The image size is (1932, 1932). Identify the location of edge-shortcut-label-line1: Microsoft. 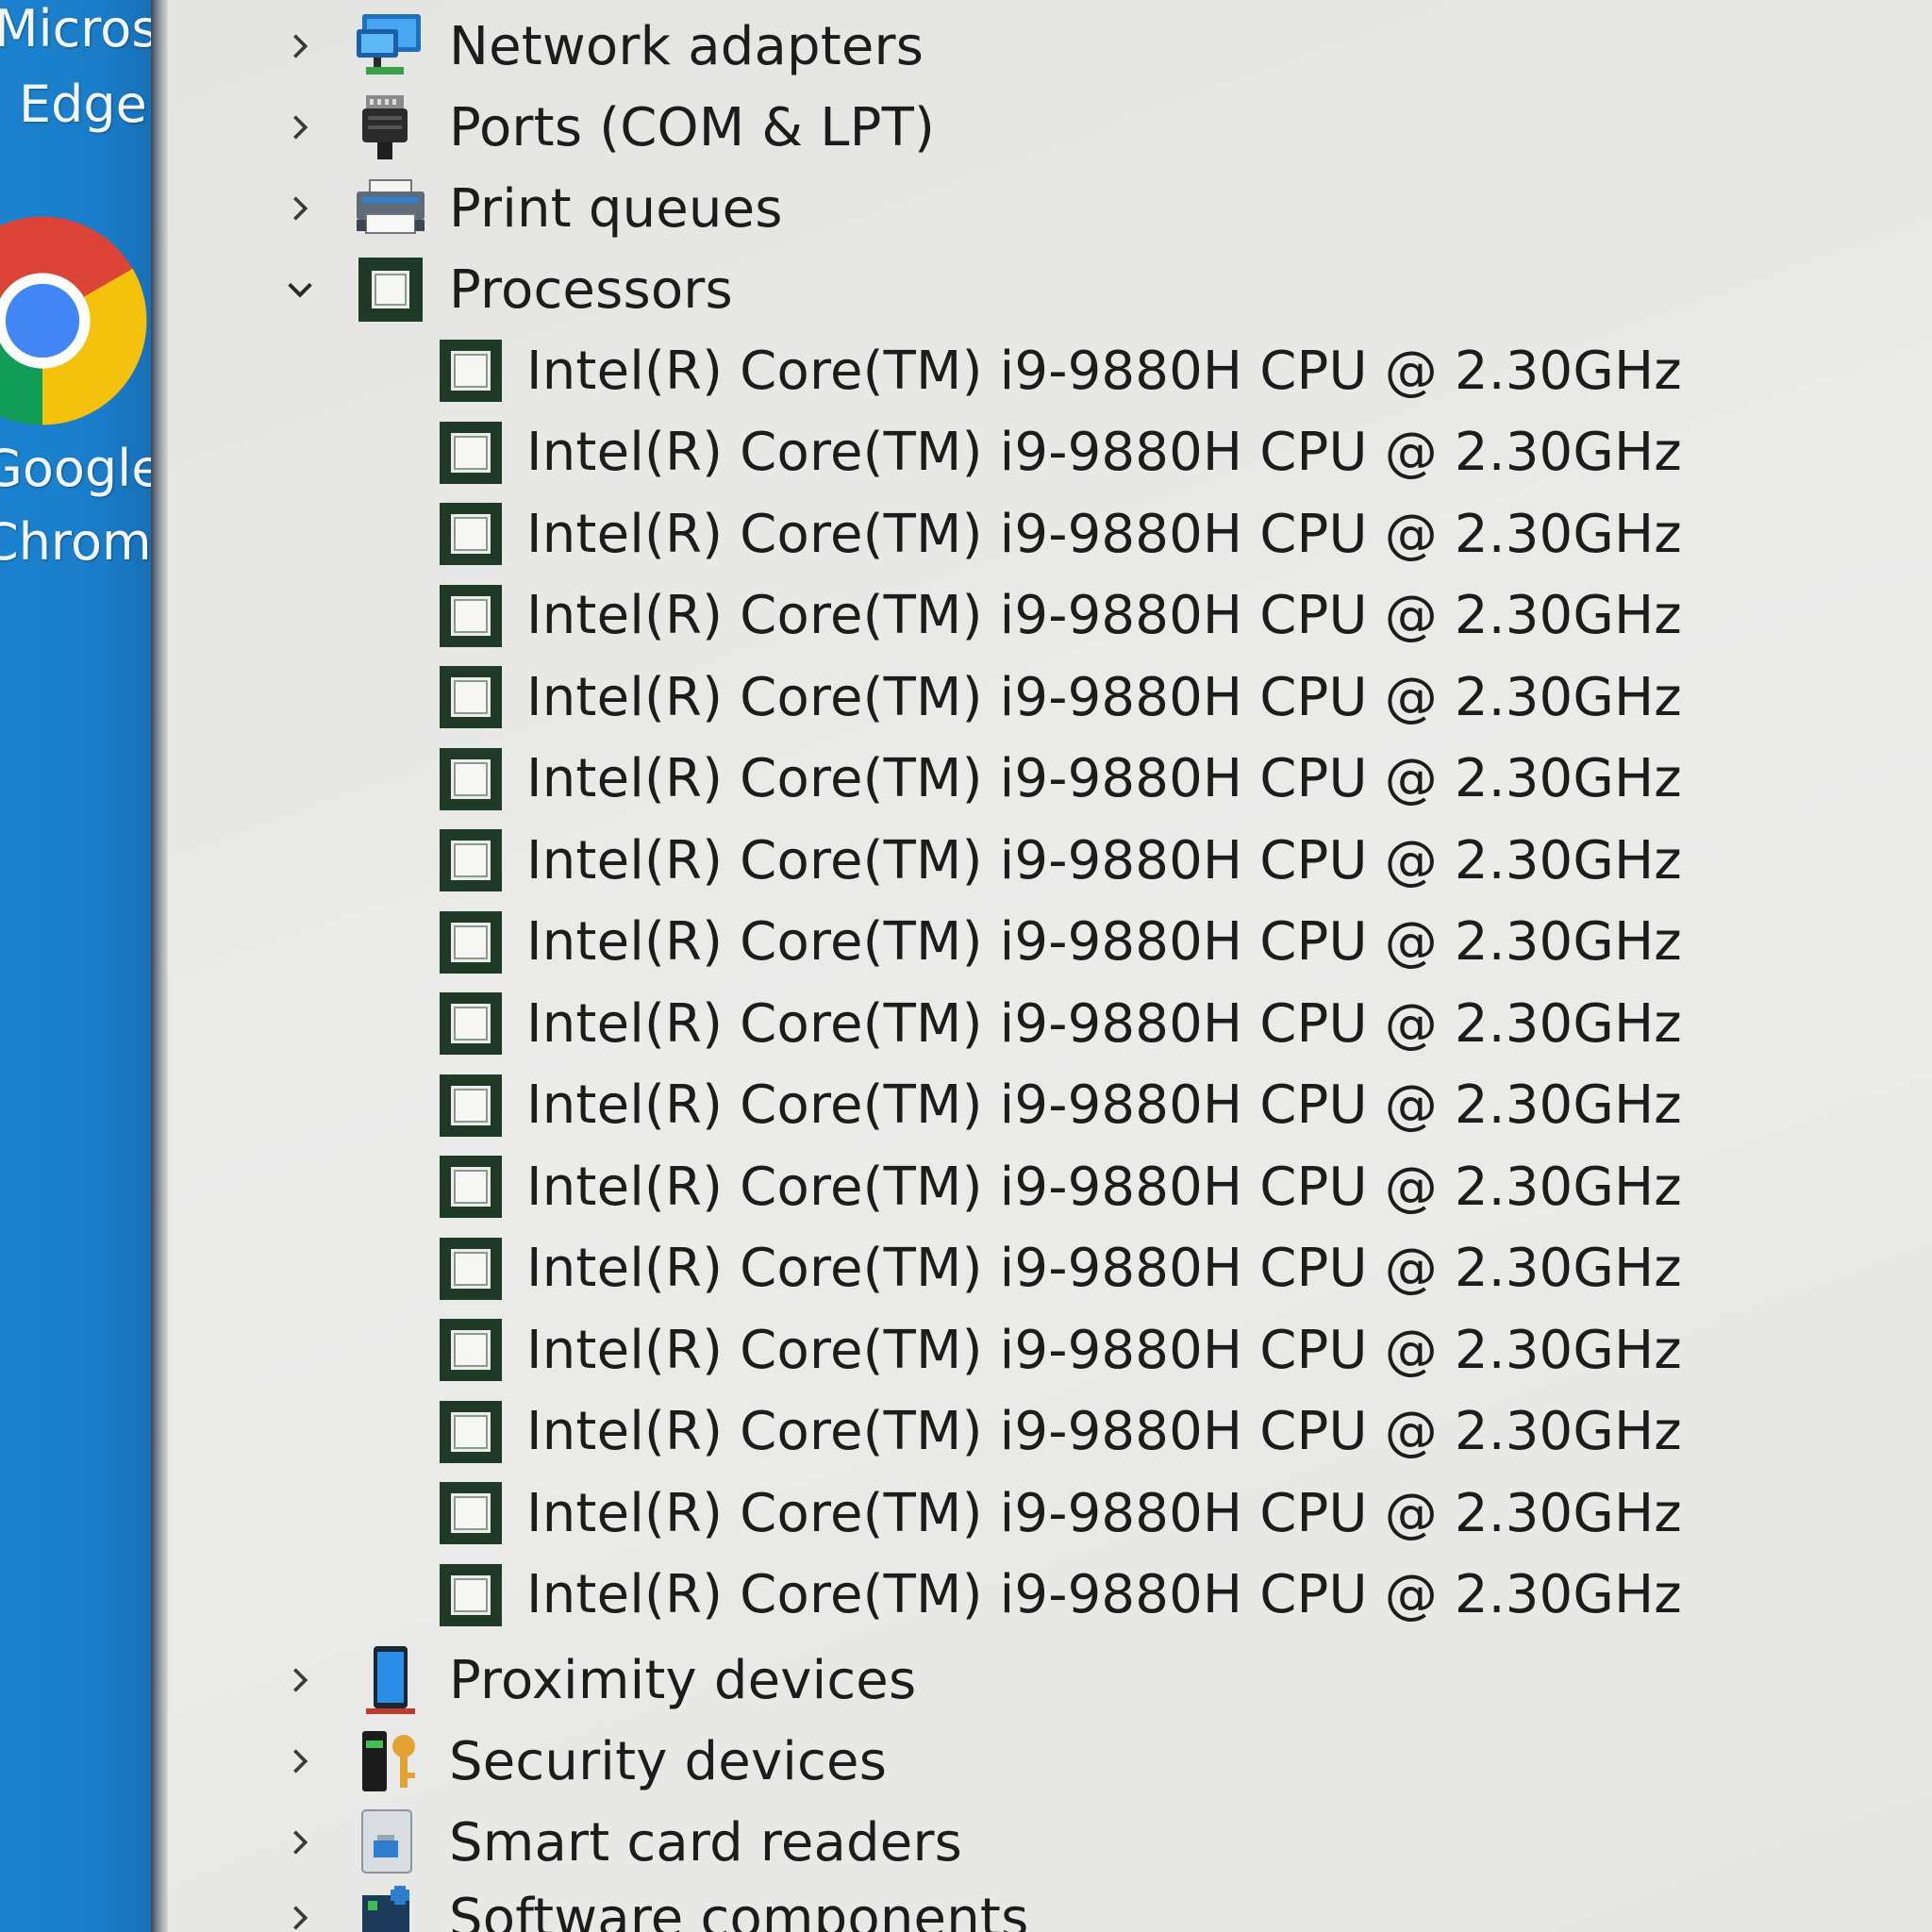
(75, 30).